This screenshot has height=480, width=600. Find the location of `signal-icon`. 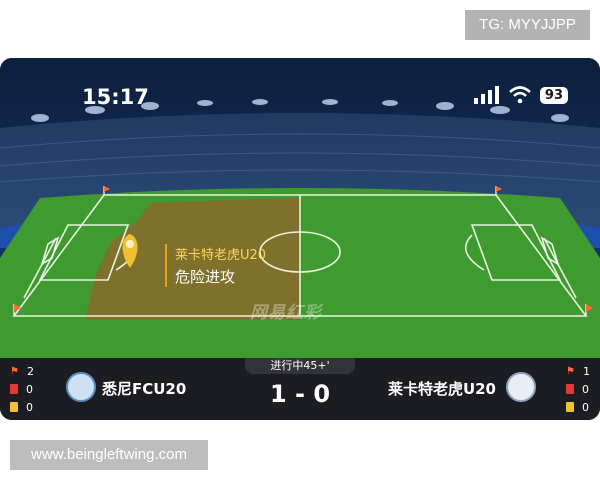

signal-icon is located at coordinates (486, 95).